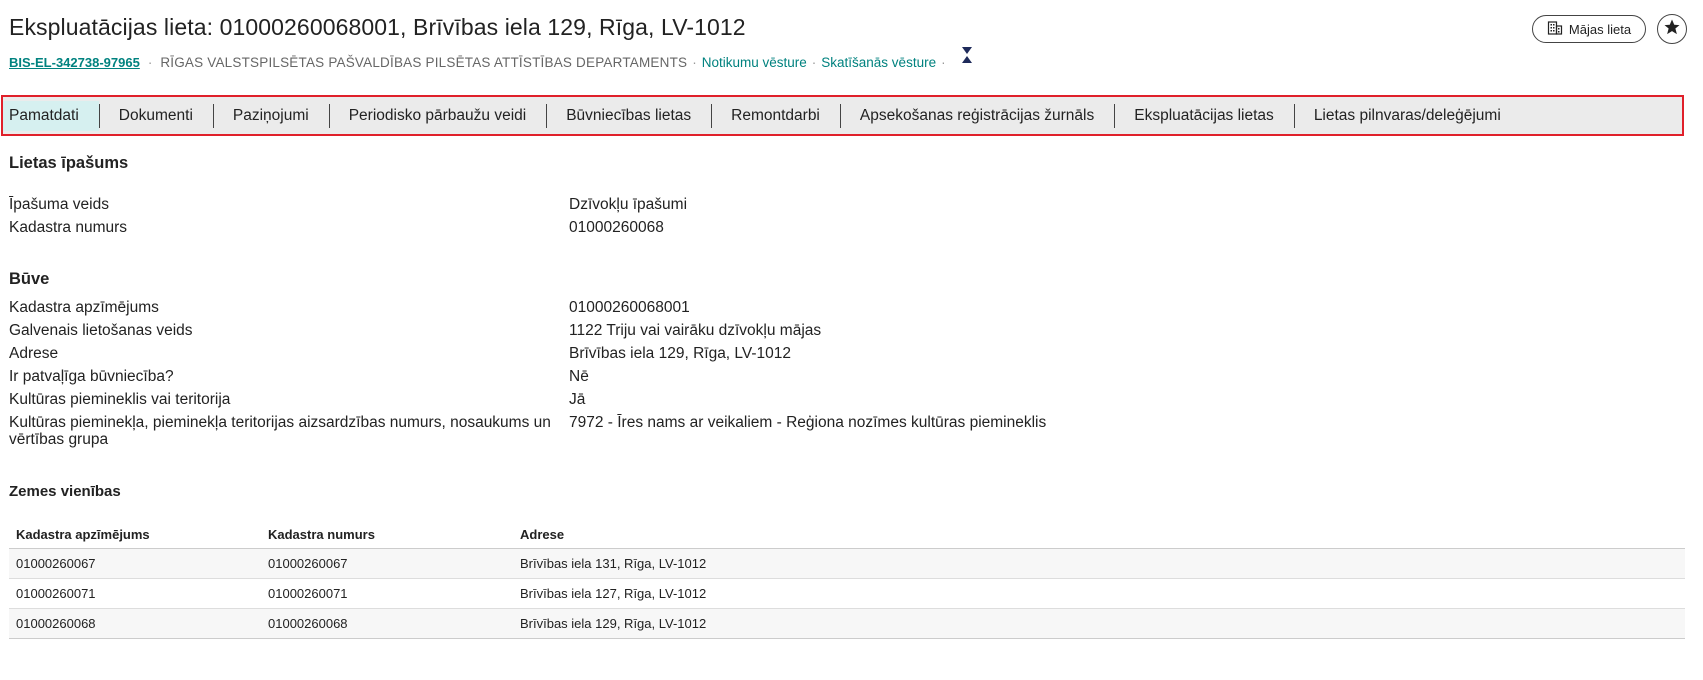  What do you see at coordinates (437, 116) in the screenshot?
I see `tab-periodic-inspections: Periodisko pārbaužu veidi` at bounding box center [437, 116].